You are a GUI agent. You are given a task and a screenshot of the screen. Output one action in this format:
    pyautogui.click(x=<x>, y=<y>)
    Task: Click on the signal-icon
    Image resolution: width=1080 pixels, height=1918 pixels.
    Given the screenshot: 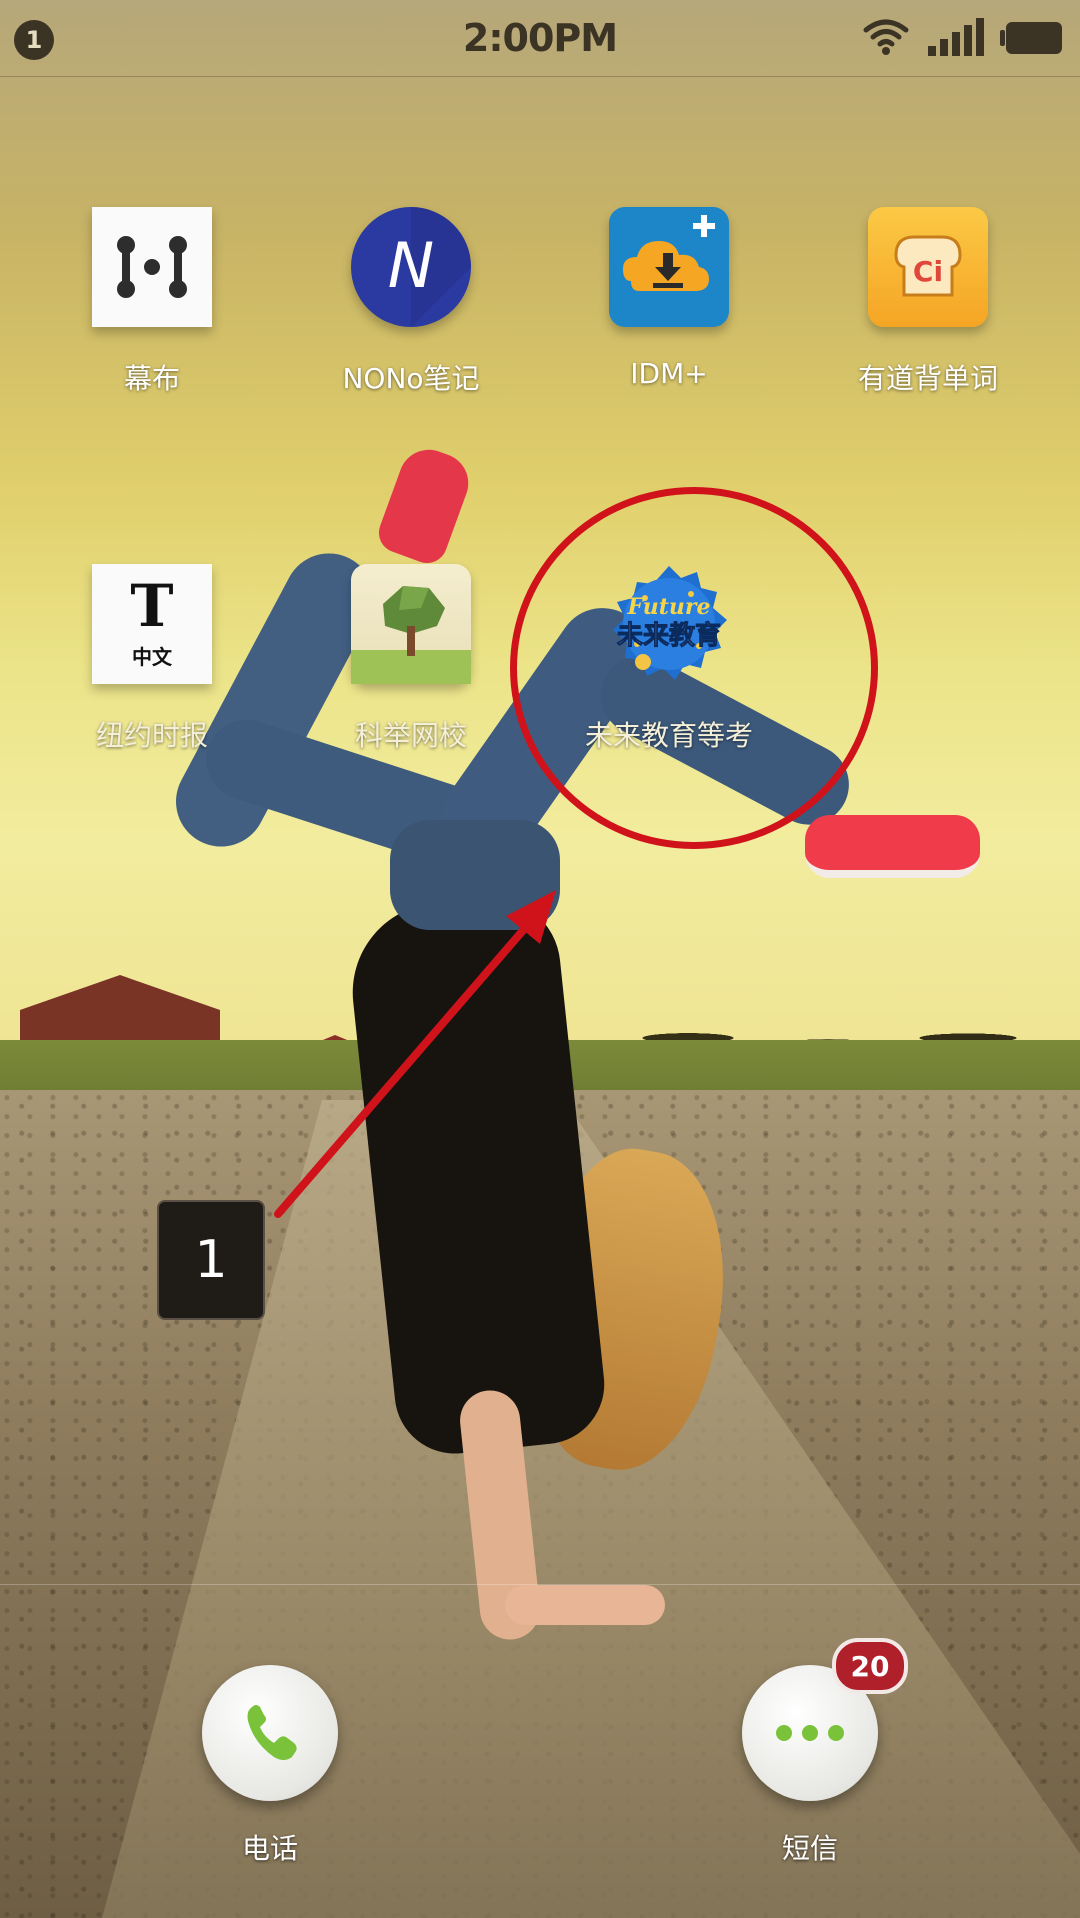 What is the action you would take?
    pyautogui.click(x=956, y=37)
    